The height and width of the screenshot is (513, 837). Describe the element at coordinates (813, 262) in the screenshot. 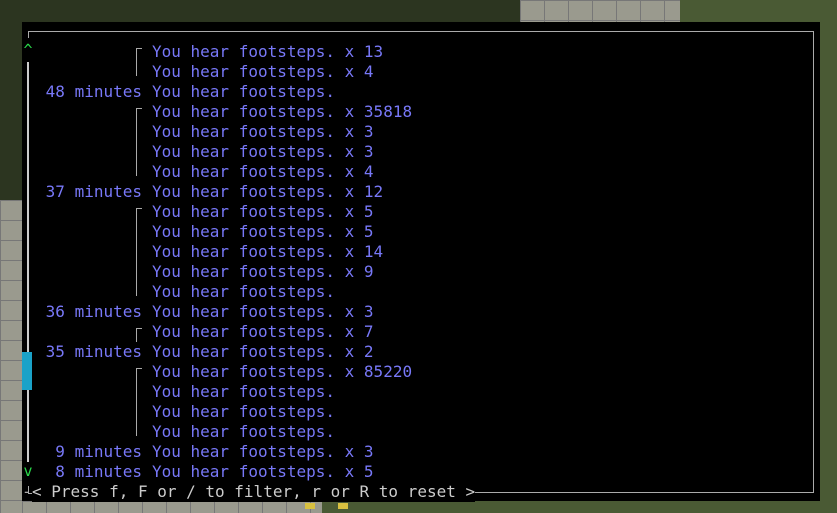

I see `frame-right-border` at that location.